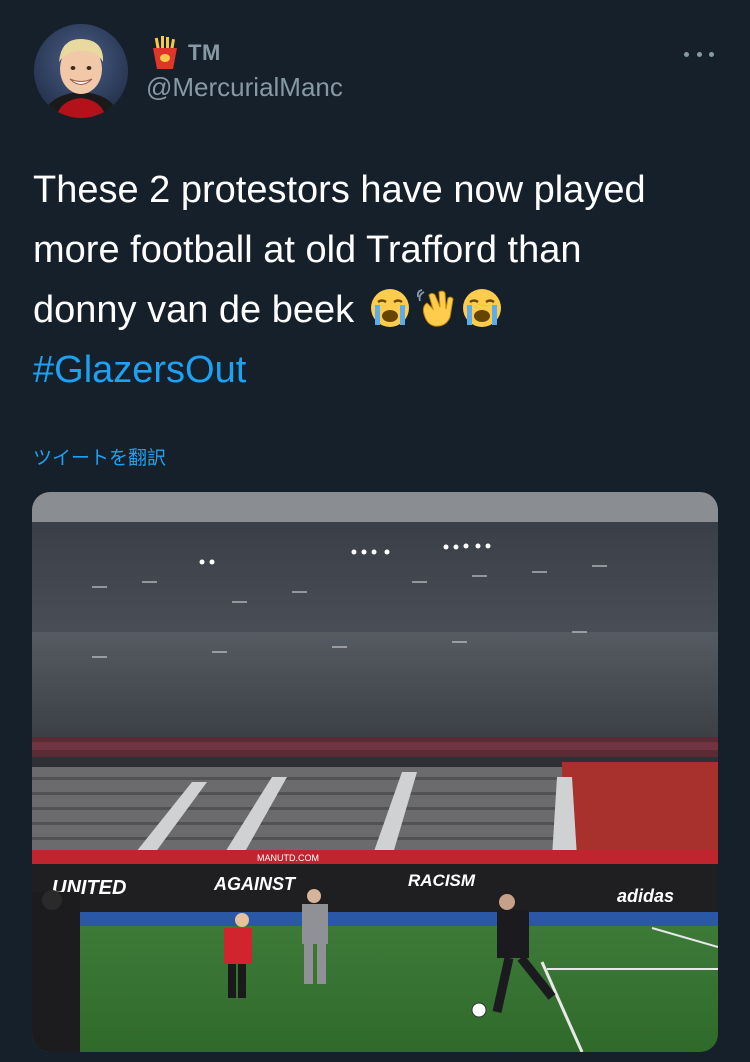 This screenshot has height=1062, width=750. What do you see at coordinates (194, 310) in the screenshot?
I see `tweet-text-line: donny van de beek` at bounding box center [194, 310].